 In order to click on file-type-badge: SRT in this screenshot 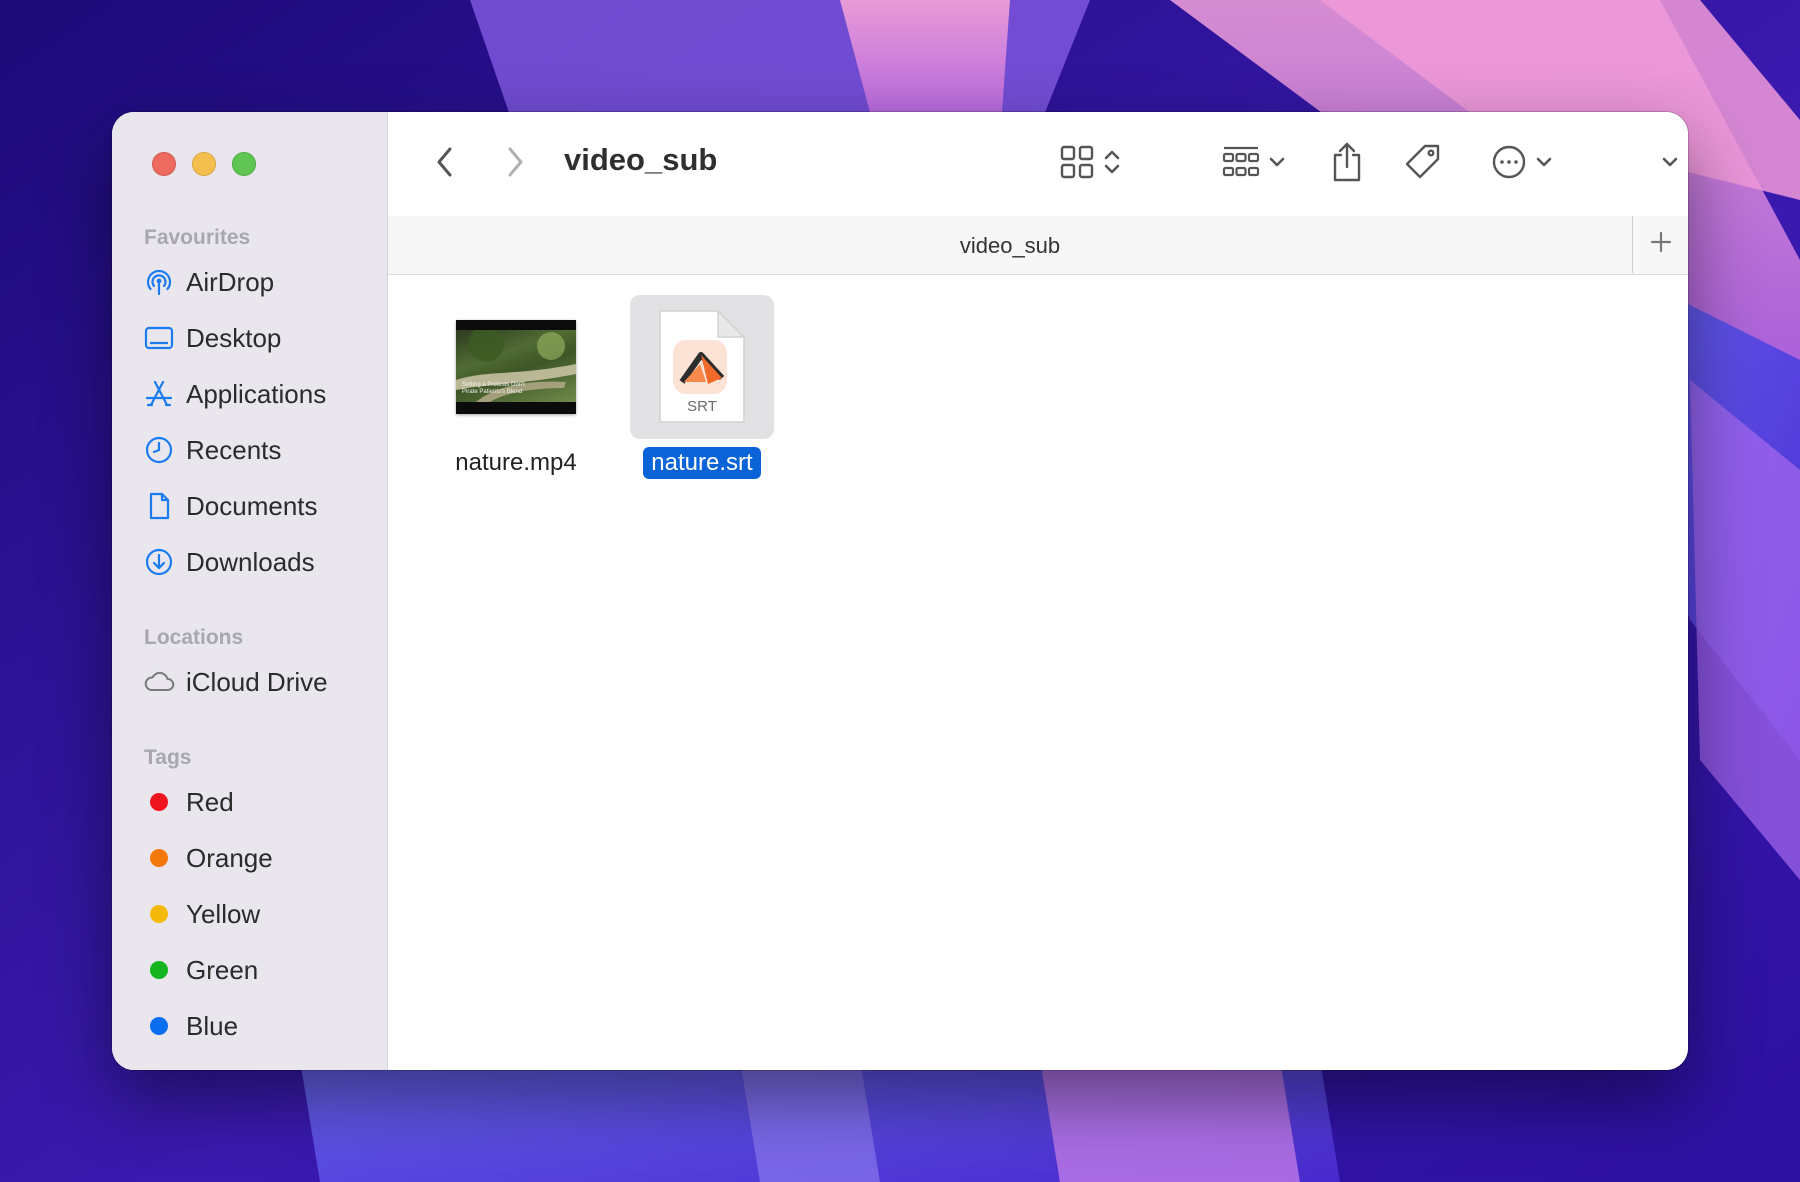, I will do `click(702, 406)`.